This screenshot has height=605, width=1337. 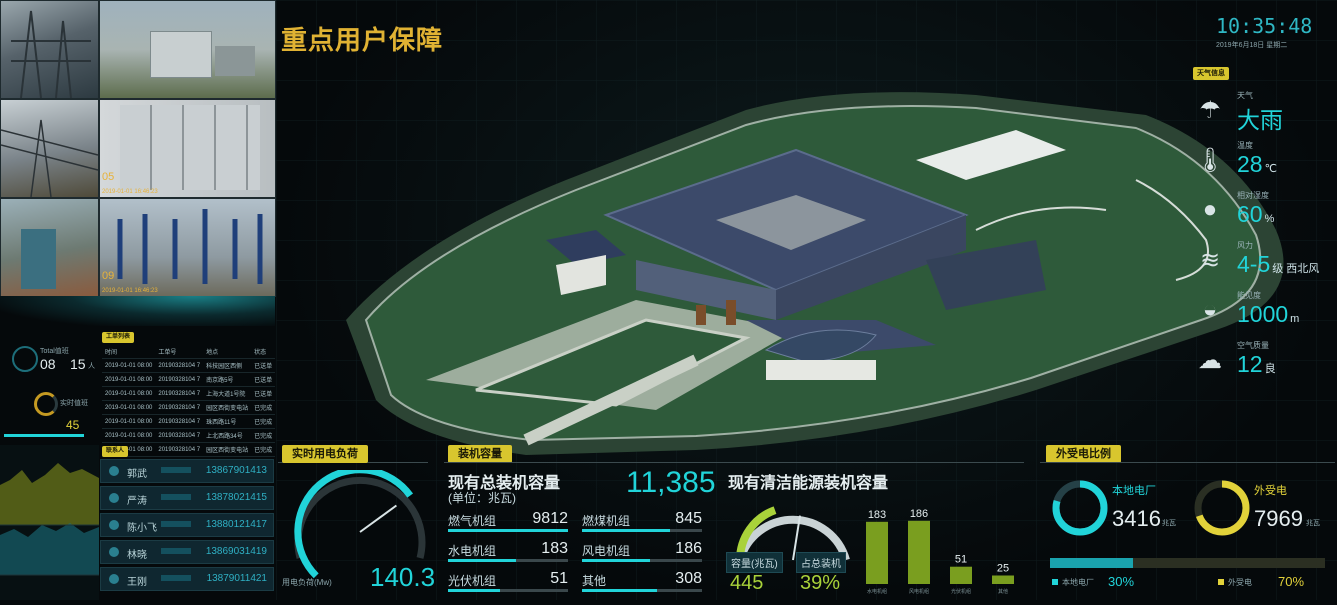 What do you see at coordinates (1091, 563) in the screenshot?
I see `ratio-bar-local` at bounding box center [1091, 563].